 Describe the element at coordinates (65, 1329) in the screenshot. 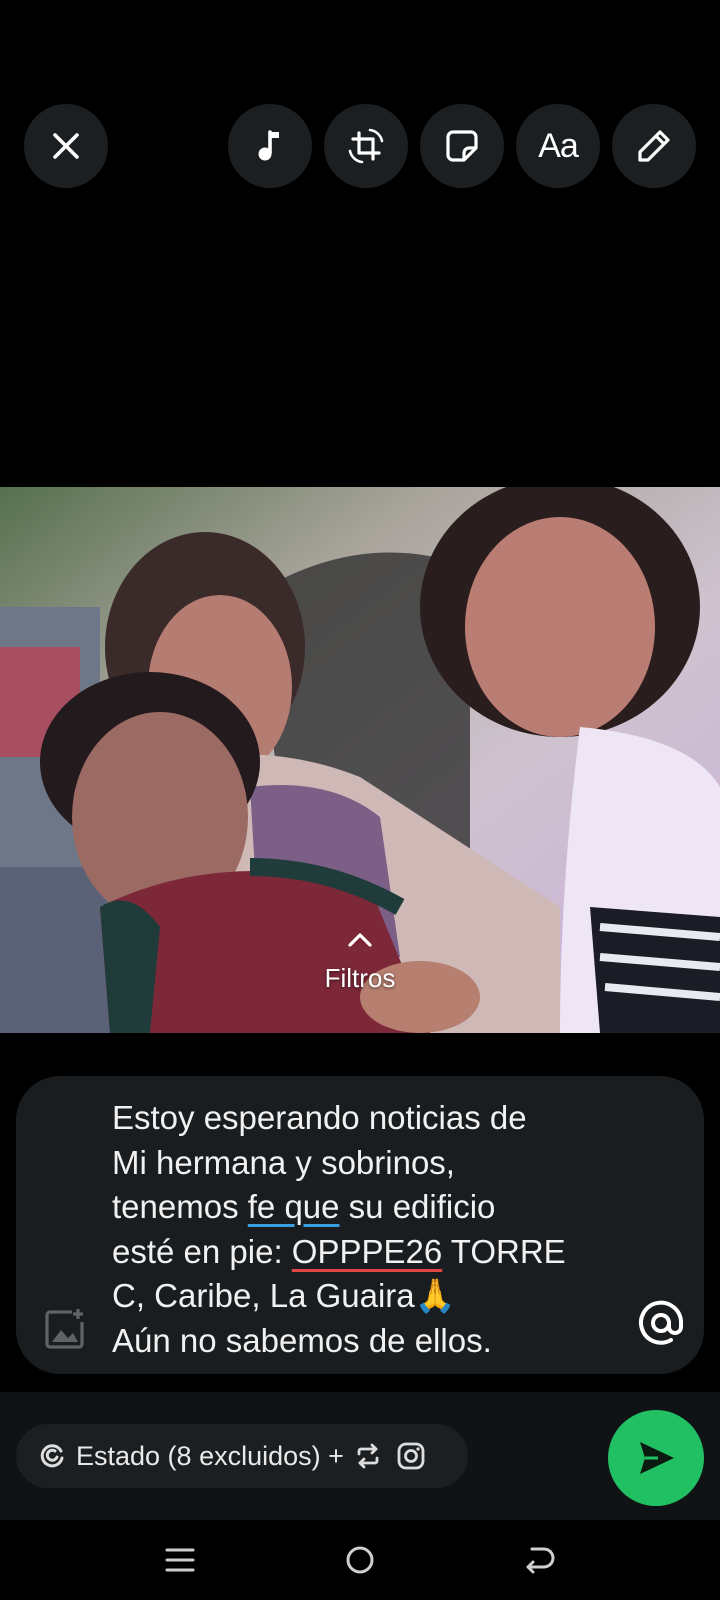

I see `add-media-icon` at that location.